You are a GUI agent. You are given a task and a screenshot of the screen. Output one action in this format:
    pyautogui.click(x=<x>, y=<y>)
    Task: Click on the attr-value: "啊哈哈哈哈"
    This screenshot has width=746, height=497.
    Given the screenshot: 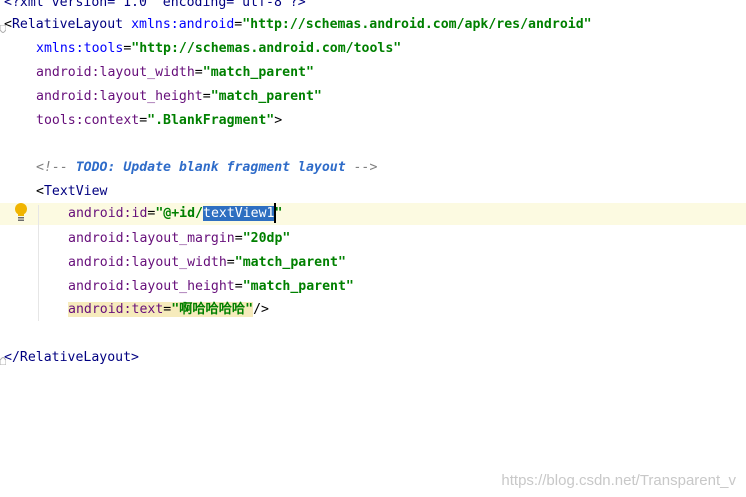 What is the action you would take?
    pyautogui.click(x=212, y=309)
    